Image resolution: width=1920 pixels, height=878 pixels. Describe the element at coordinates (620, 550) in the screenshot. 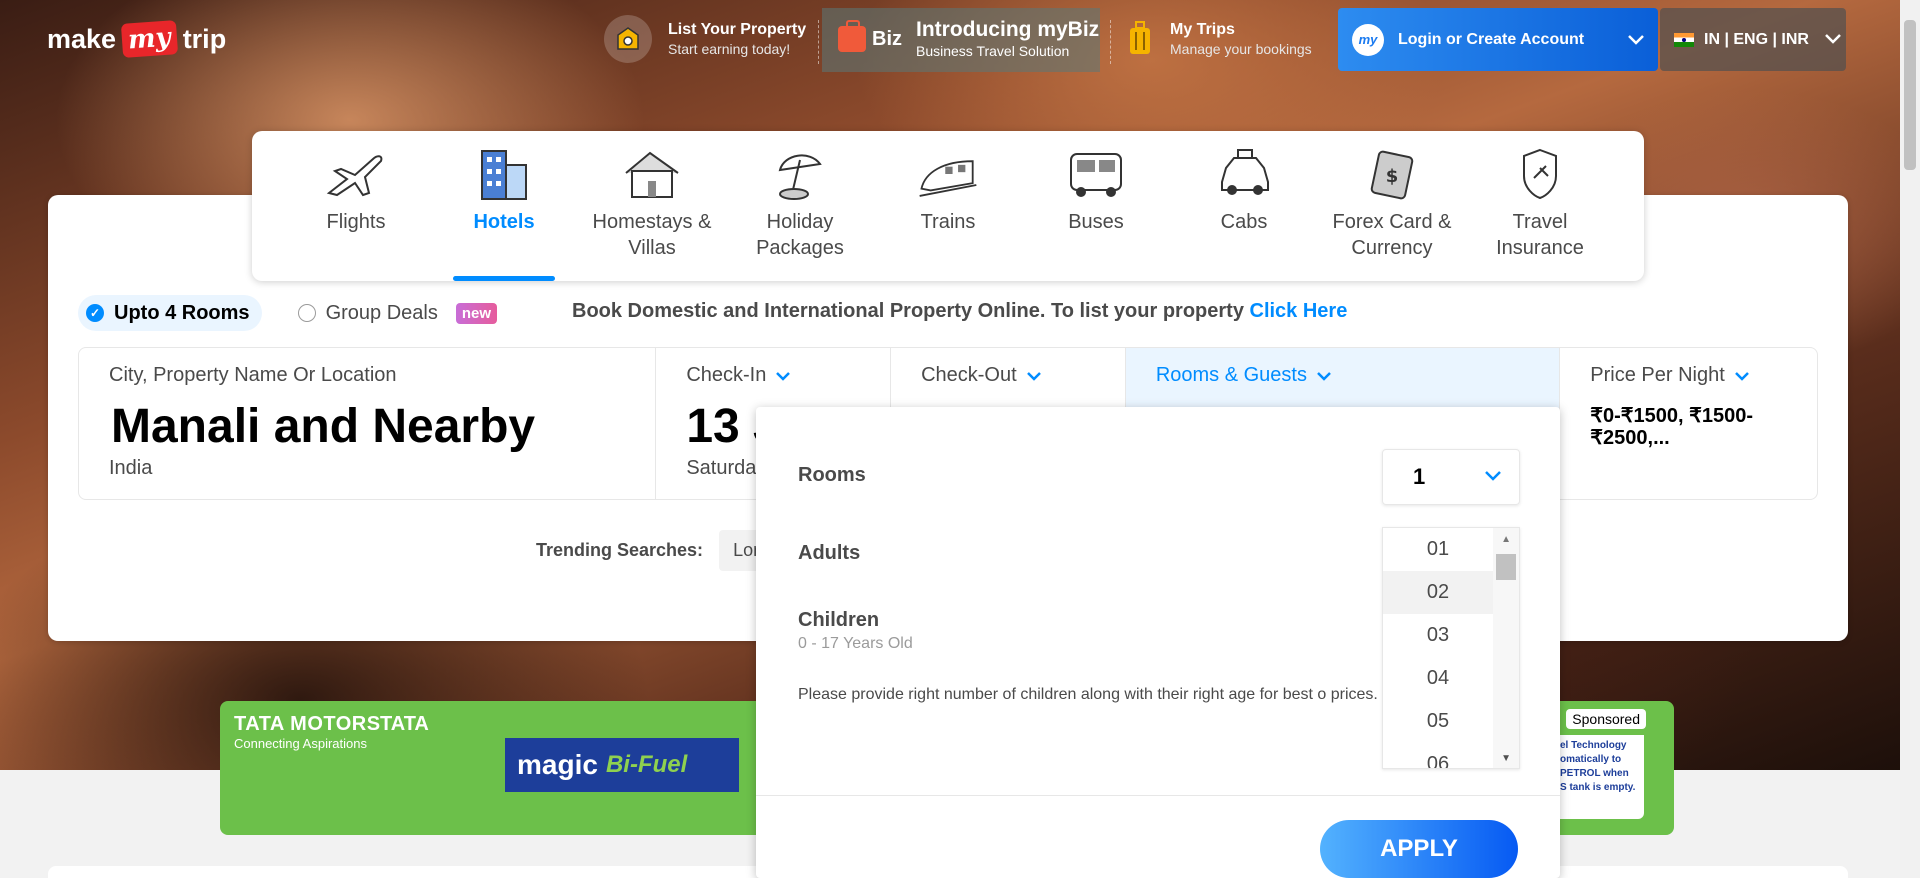

I see `trending-label: Trending Searches:` at that location.